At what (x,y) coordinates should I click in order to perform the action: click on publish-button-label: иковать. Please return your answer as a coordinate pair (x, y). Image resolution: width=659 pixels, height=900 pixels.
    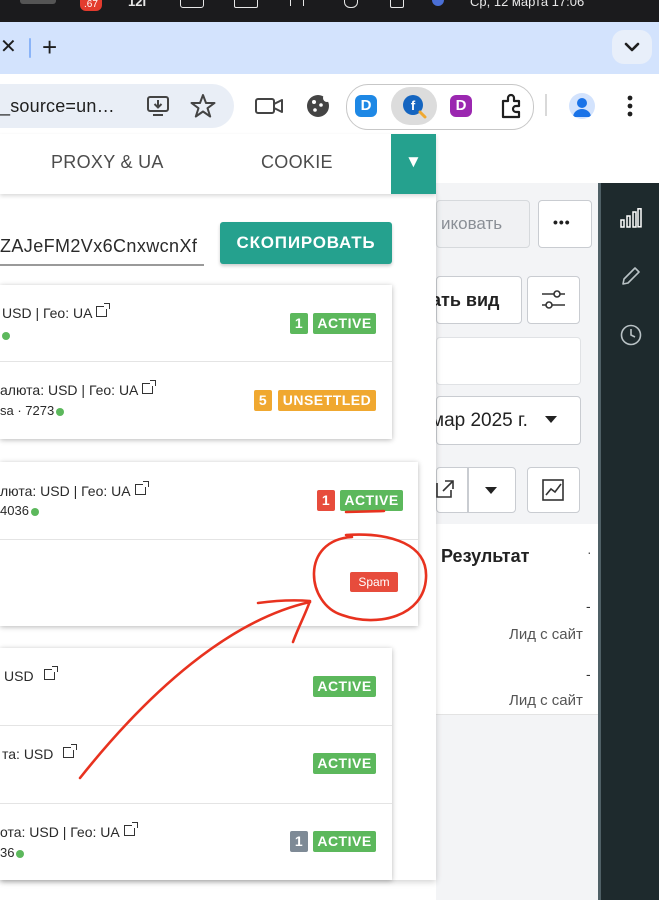
    Looking at the image, I should click on (472, 223).